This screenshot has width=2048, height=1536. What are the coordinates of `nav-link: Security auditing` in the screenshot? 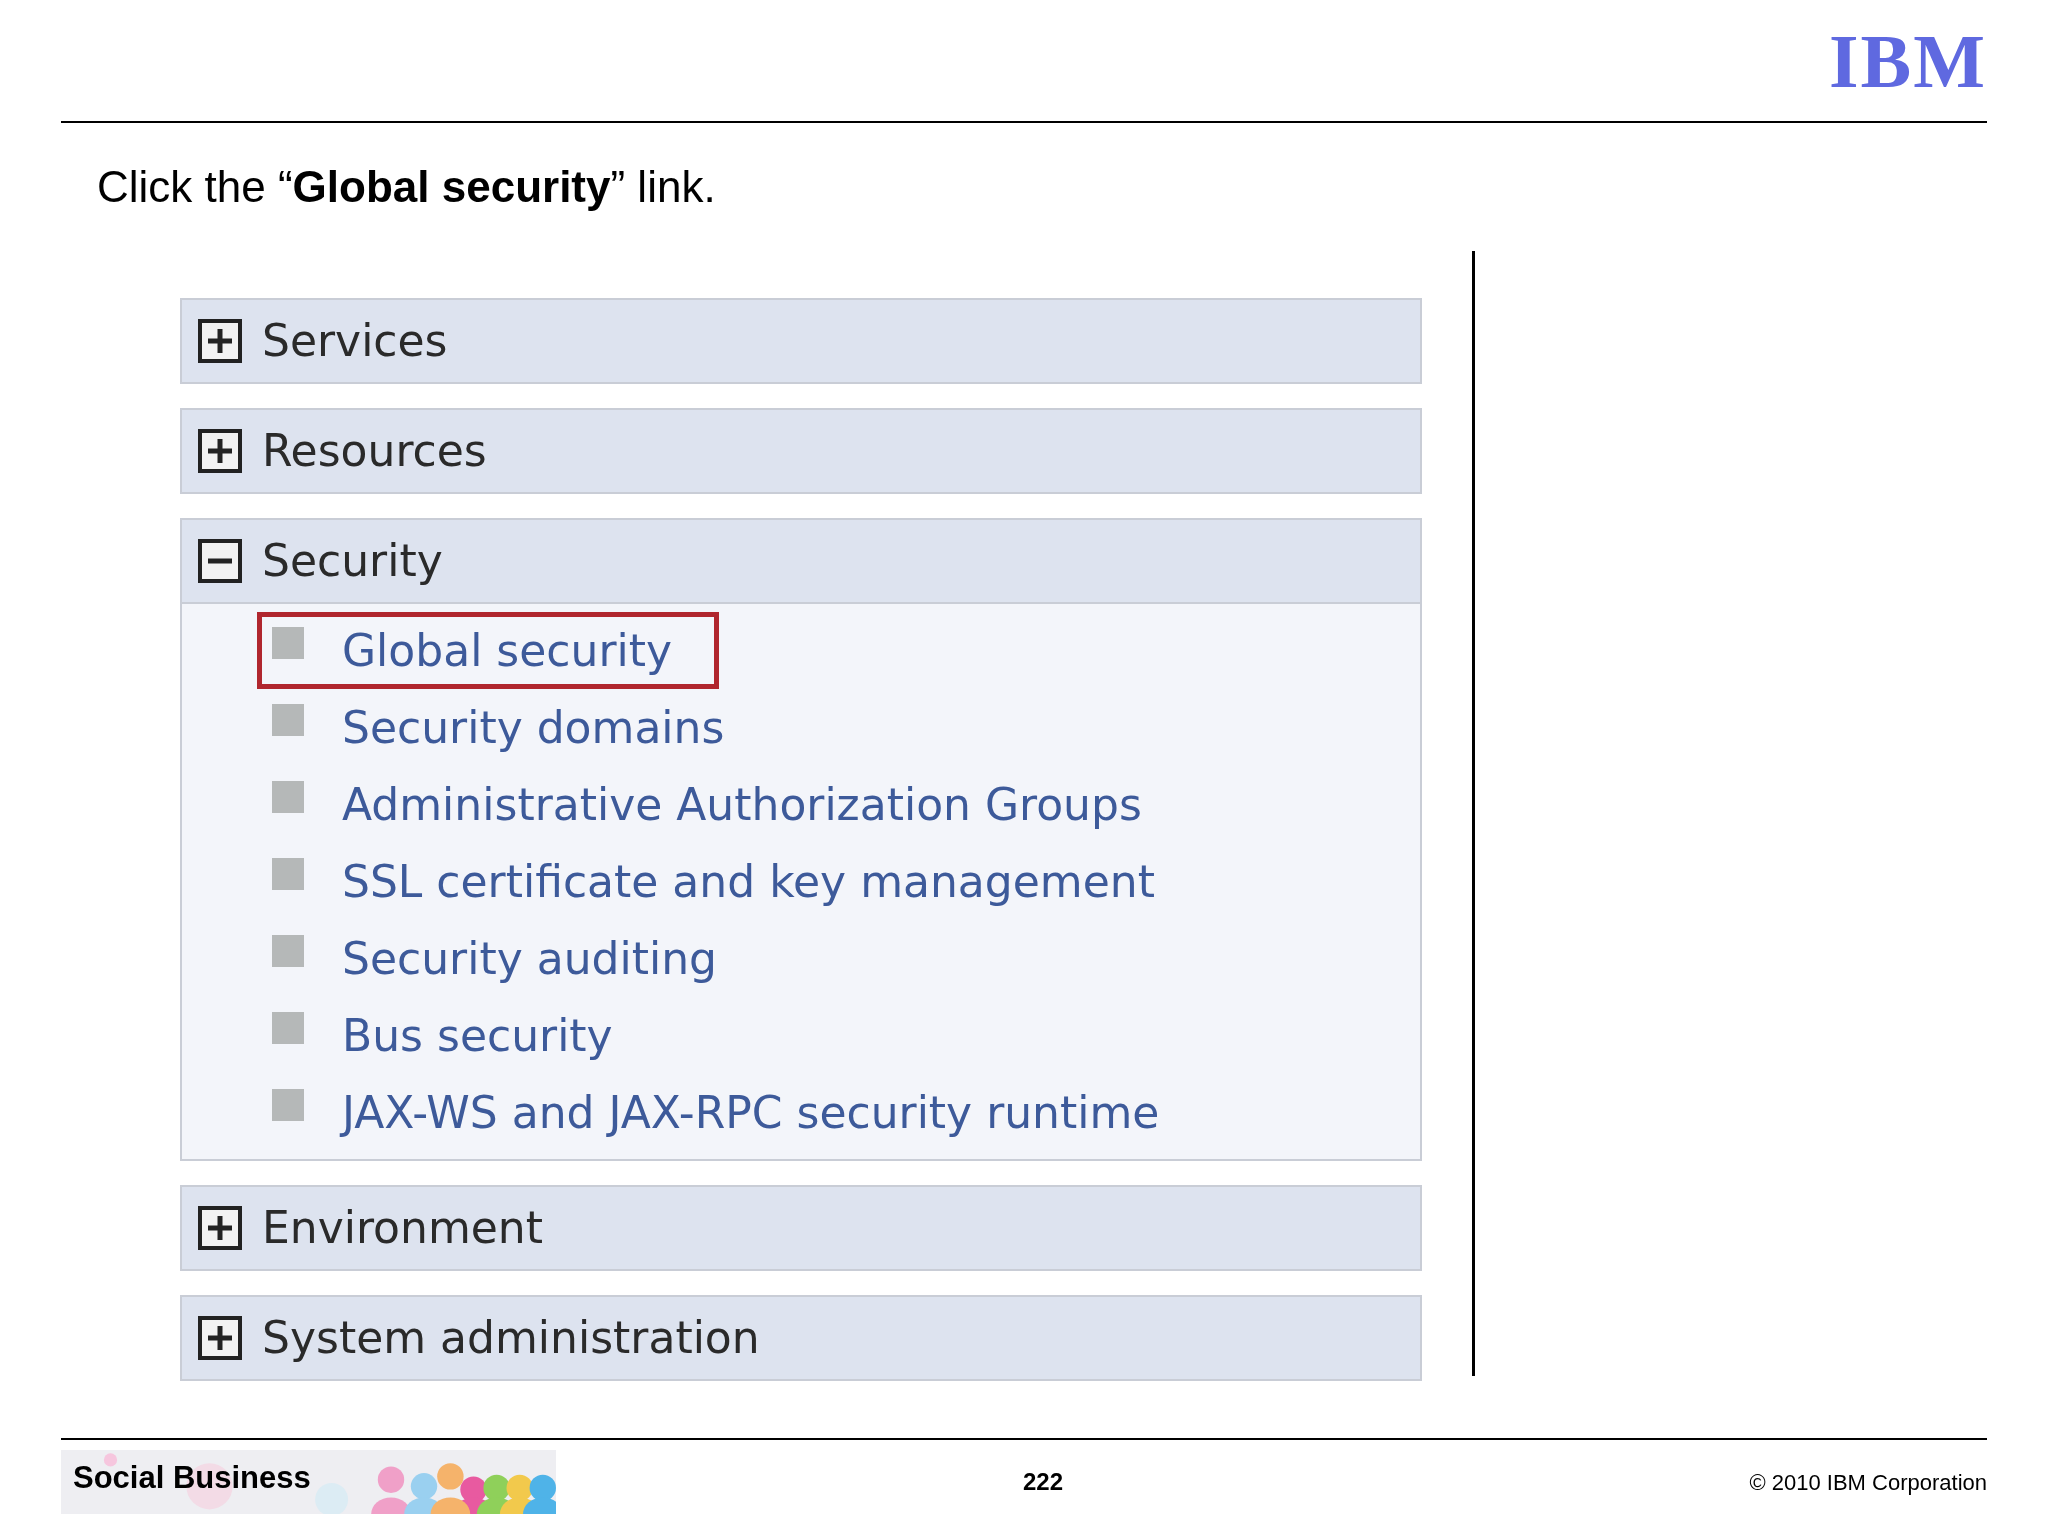 It's located at (529, 958).